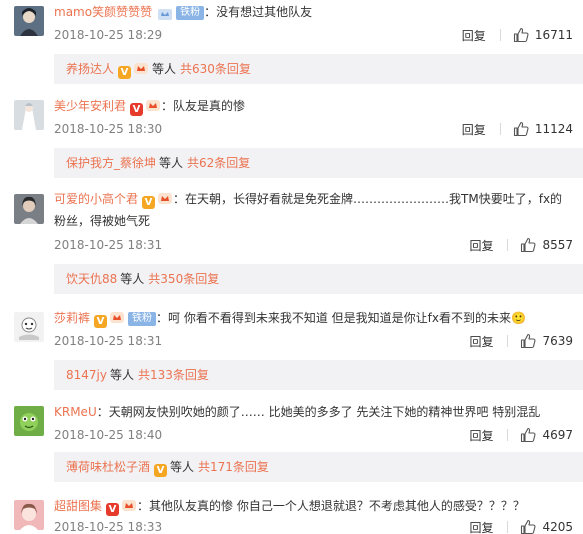 The image size is (583, 534). Describe the element at coordinates (108, 129) in the screenshot. I see `timestamp: 2018-10-25 18:30` at that location.